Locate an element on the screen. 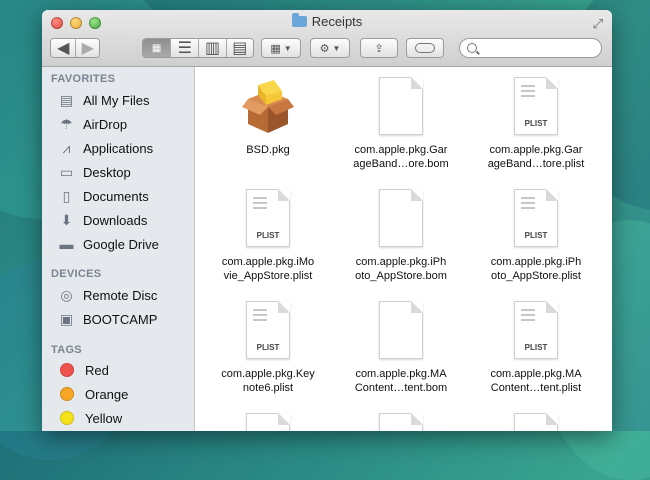 The height and width of the screenshot is (480, 650). sidebar-item-label: Applications is located at coordinates (118, 148).